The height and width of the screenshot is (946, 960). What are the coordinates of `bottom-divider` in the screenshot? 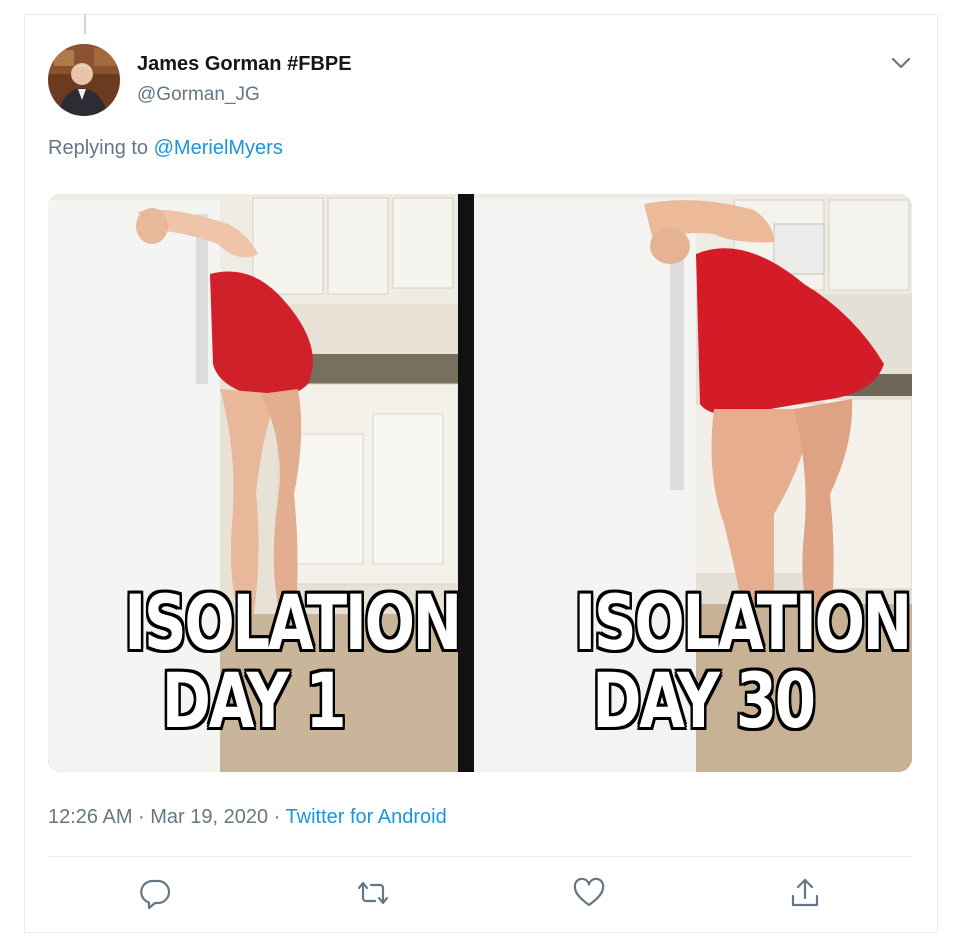 It's located at (480, 932).